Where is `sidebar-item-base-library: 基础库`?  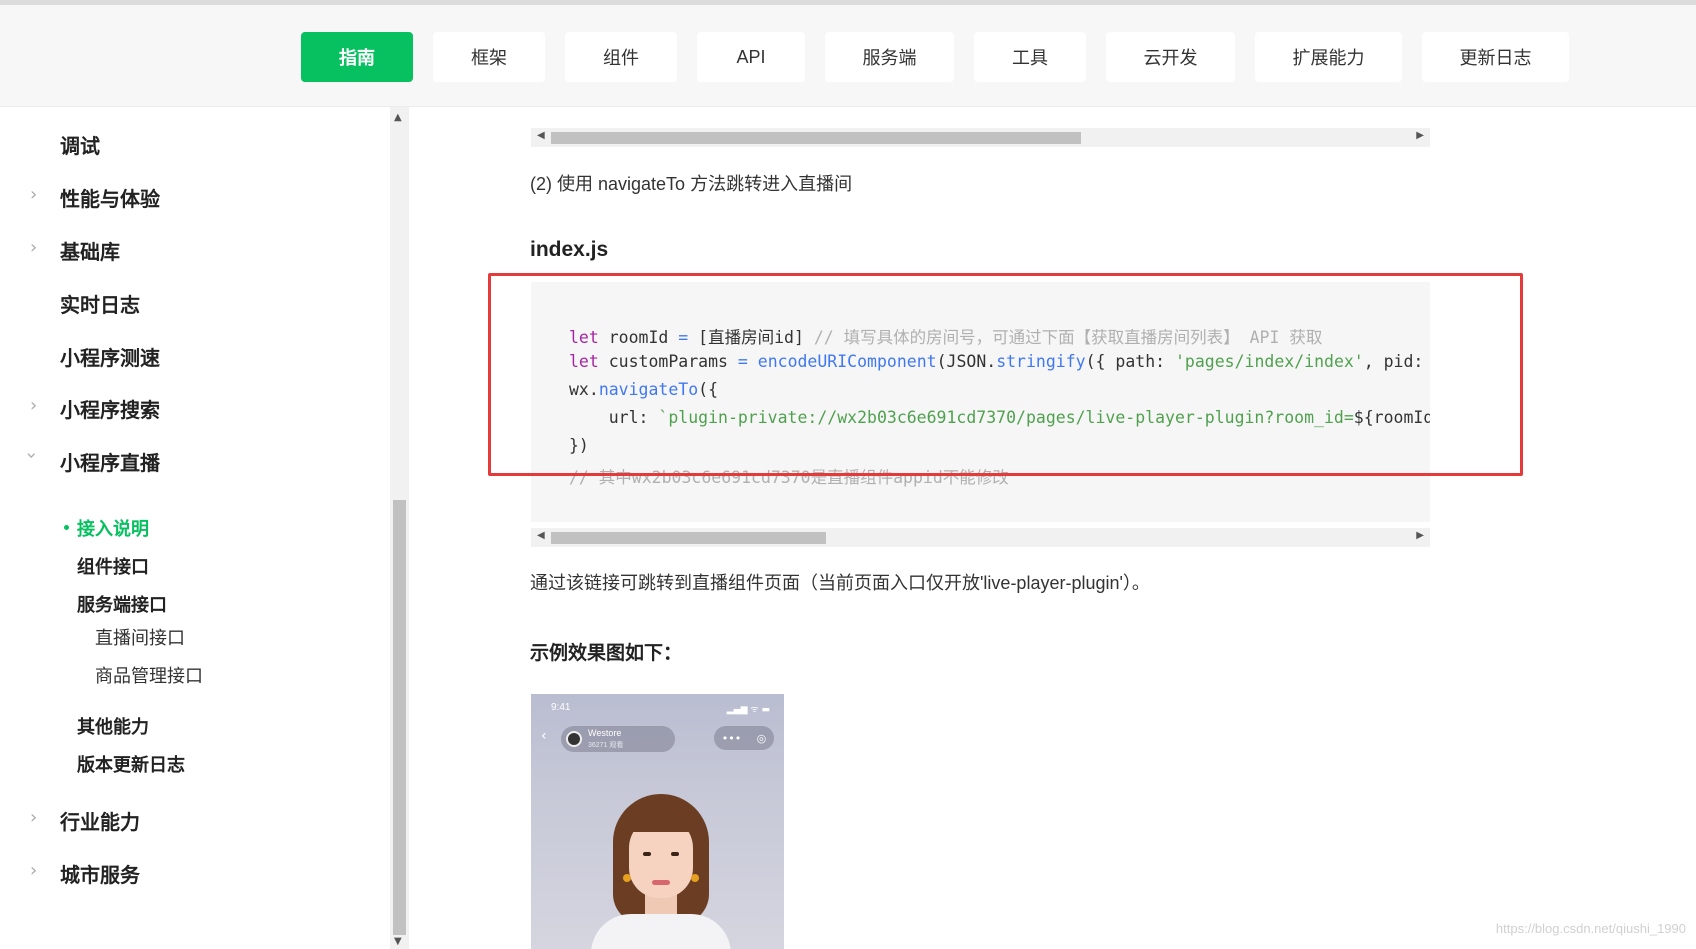 sidebar-item-base-library: 基础库 is located at coordinates (90, 250).